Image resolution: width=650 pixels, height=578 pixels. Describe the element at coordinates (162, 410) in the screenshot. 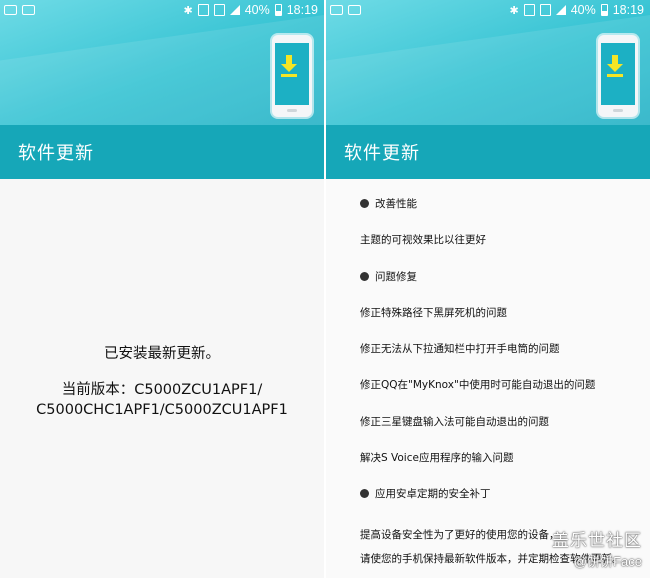

I see `current-version-text-cont: C5000CHC1APF1/C5000ZCU1APF1` at that location.